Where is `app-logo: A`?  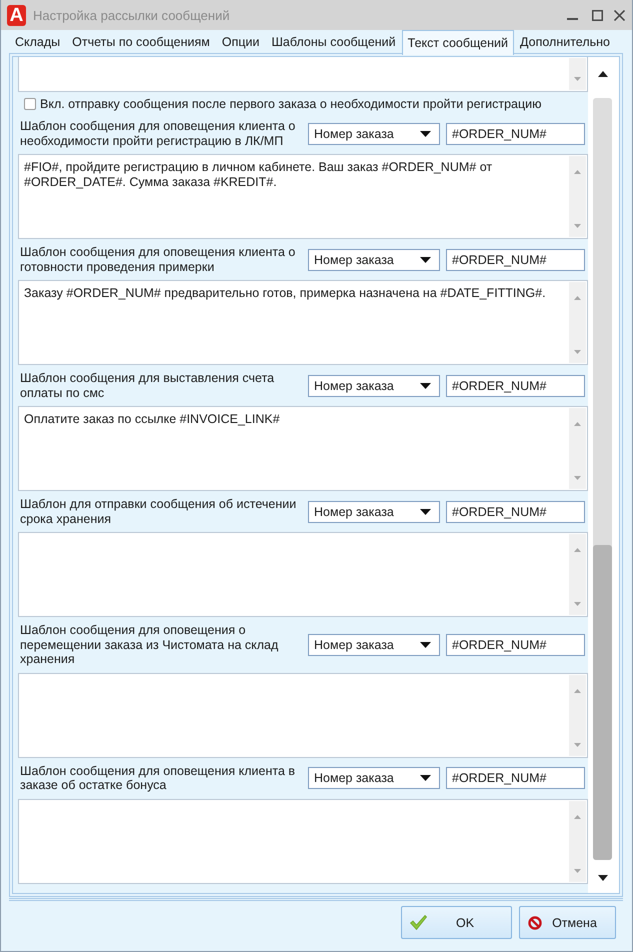 app-logo: A is located at coordinates (16, 15).